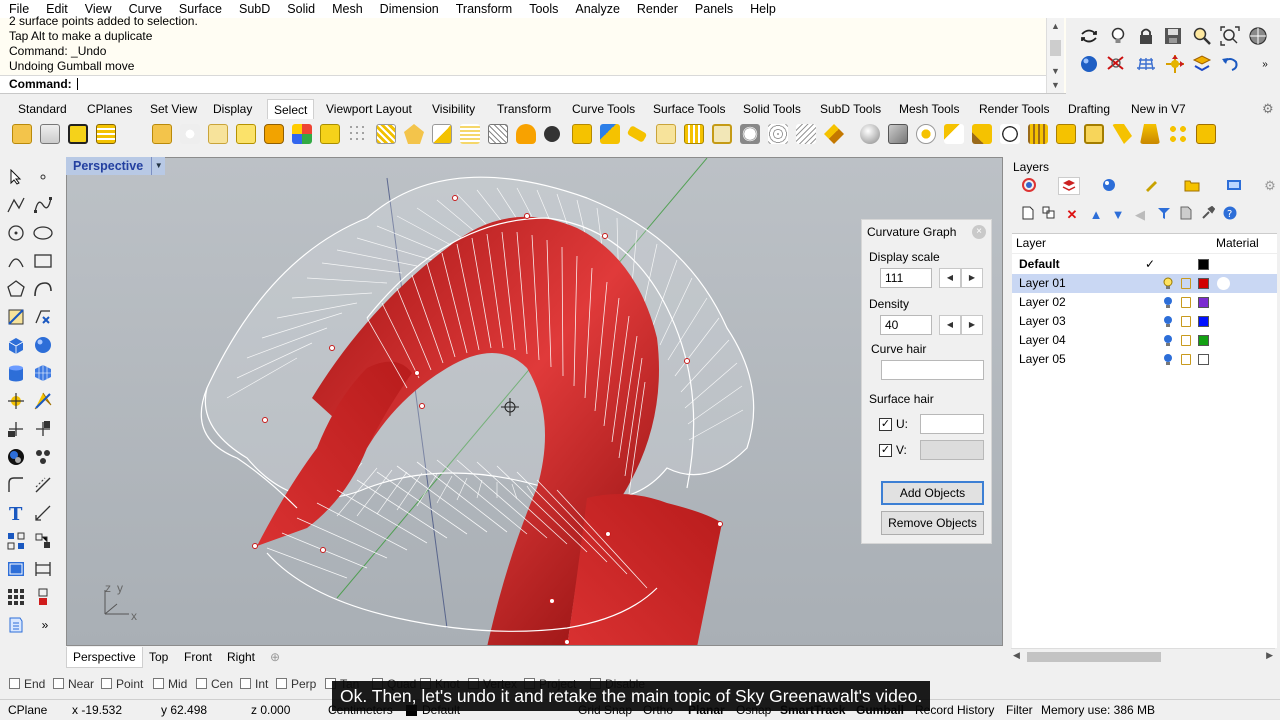 The width and height of the screenshot is (1280, 720). I want to click on osnap-end: End, so click(27, 684).